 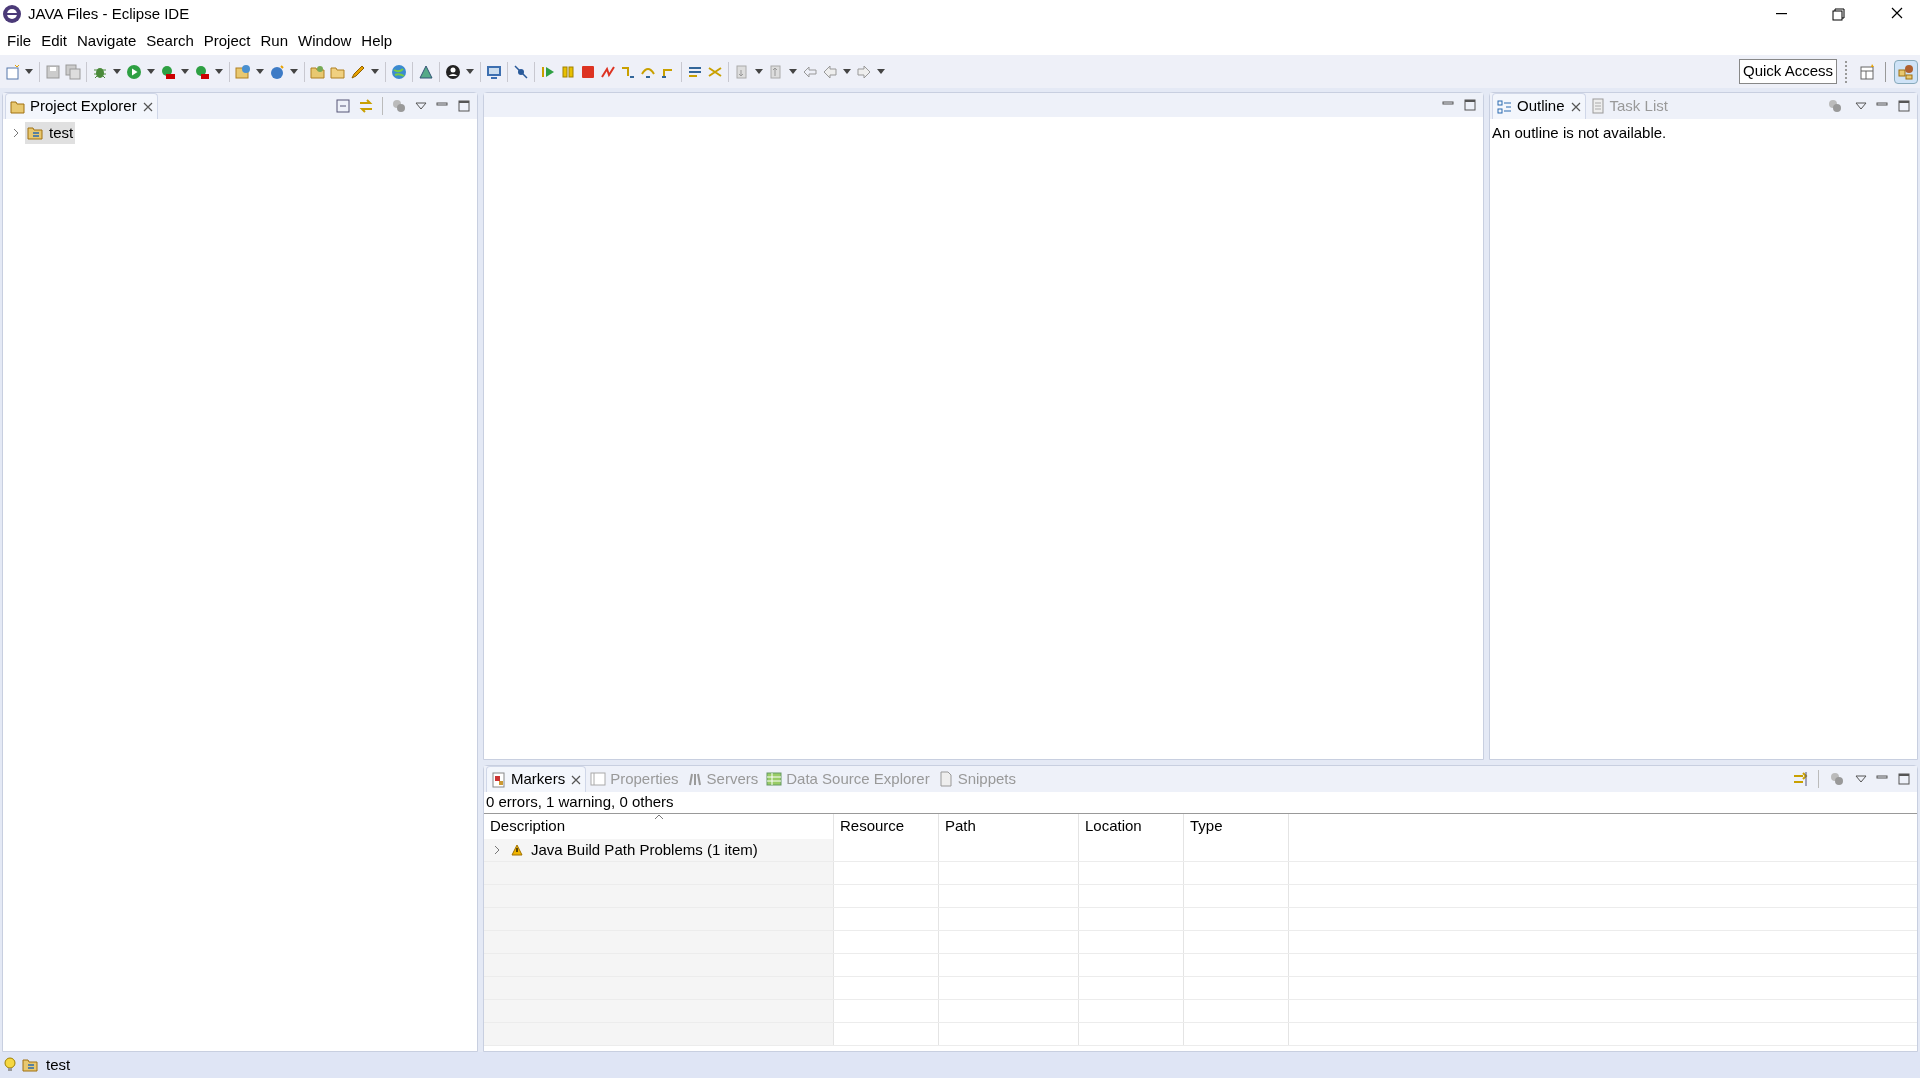 I want to click on view-tab: Project Explorer, so click(x=81, y=106).